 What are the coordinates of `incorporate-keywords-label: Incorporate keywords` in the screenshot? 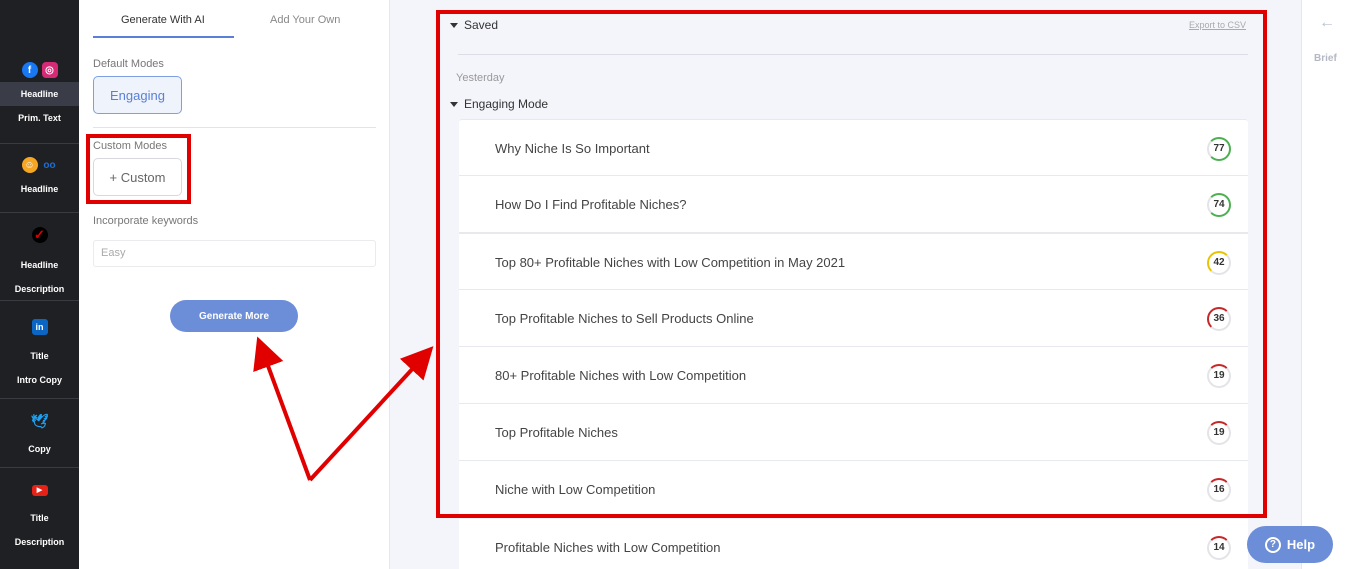 It's located at (146, 221).